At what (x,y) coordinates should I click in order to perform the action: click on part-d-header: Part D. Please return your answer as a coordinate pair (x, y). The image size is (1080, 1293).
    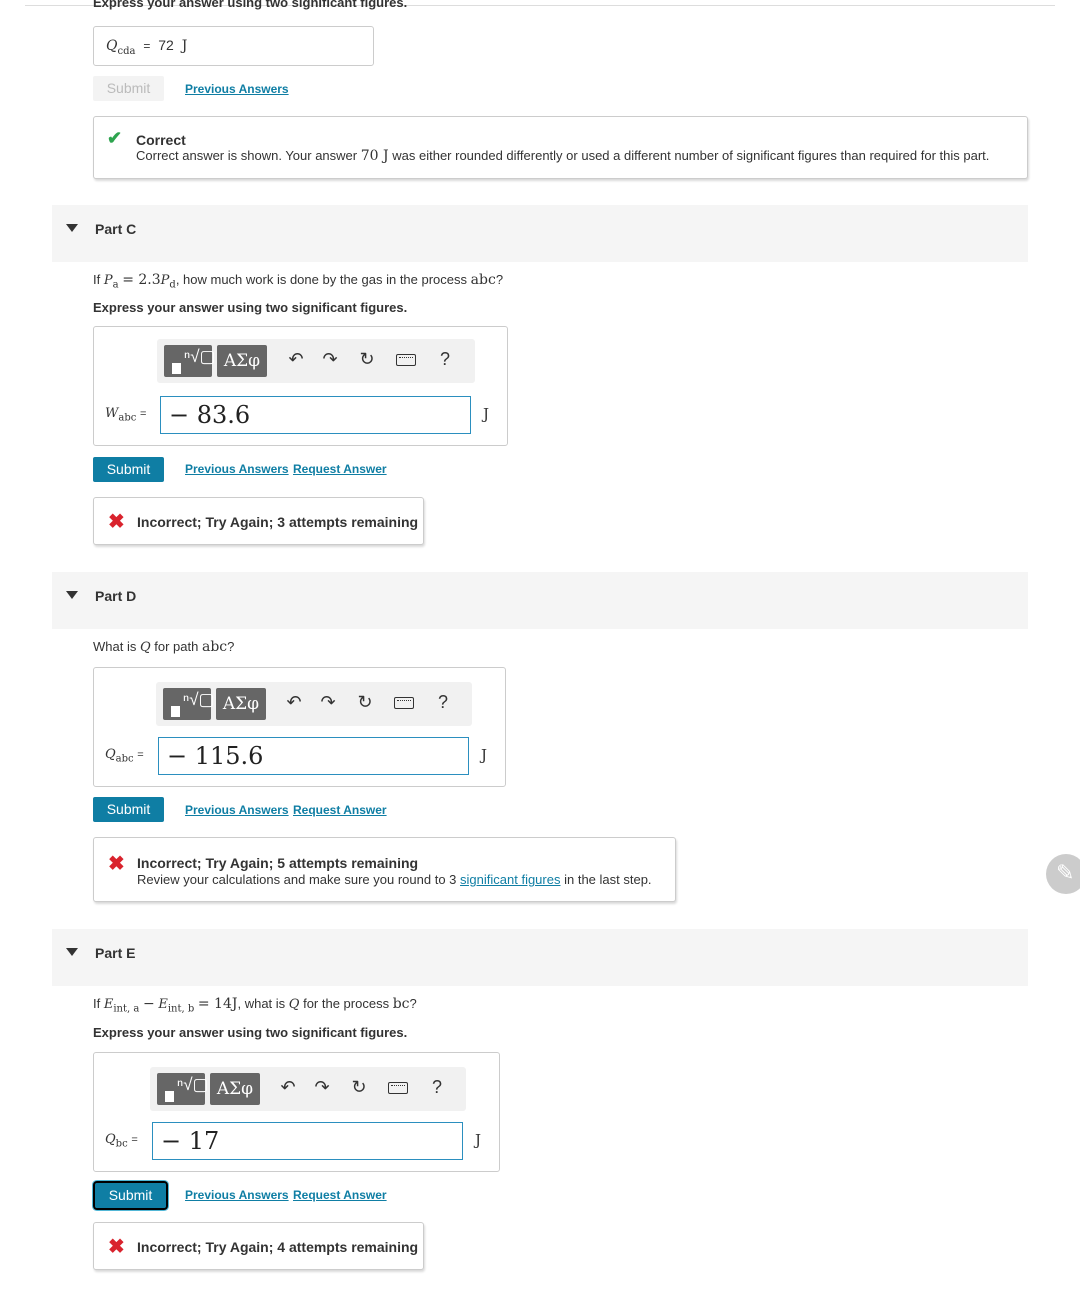
    Looking at the image, I should click on (540, 600).